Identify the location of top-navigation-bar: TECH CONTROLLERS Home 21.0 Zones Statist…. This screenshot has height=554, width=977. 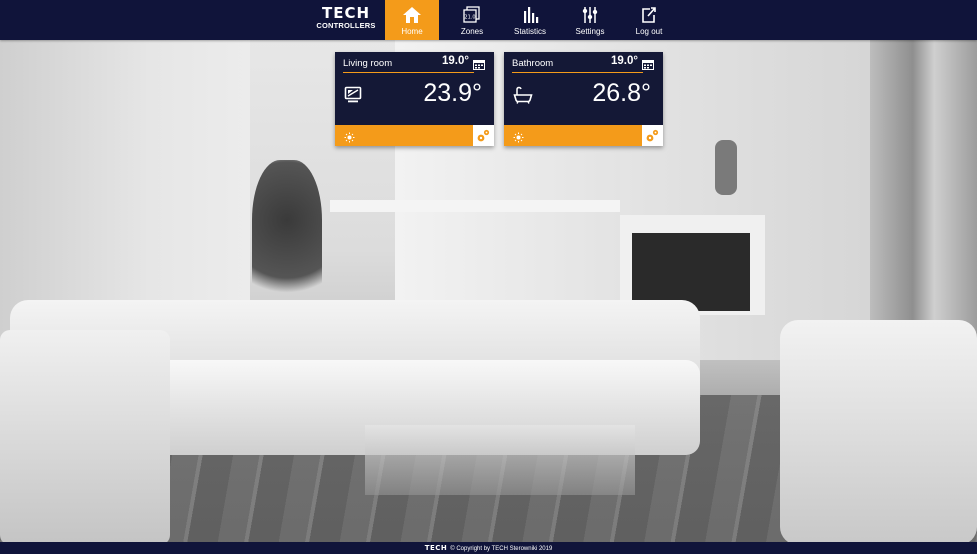
(488, 20).